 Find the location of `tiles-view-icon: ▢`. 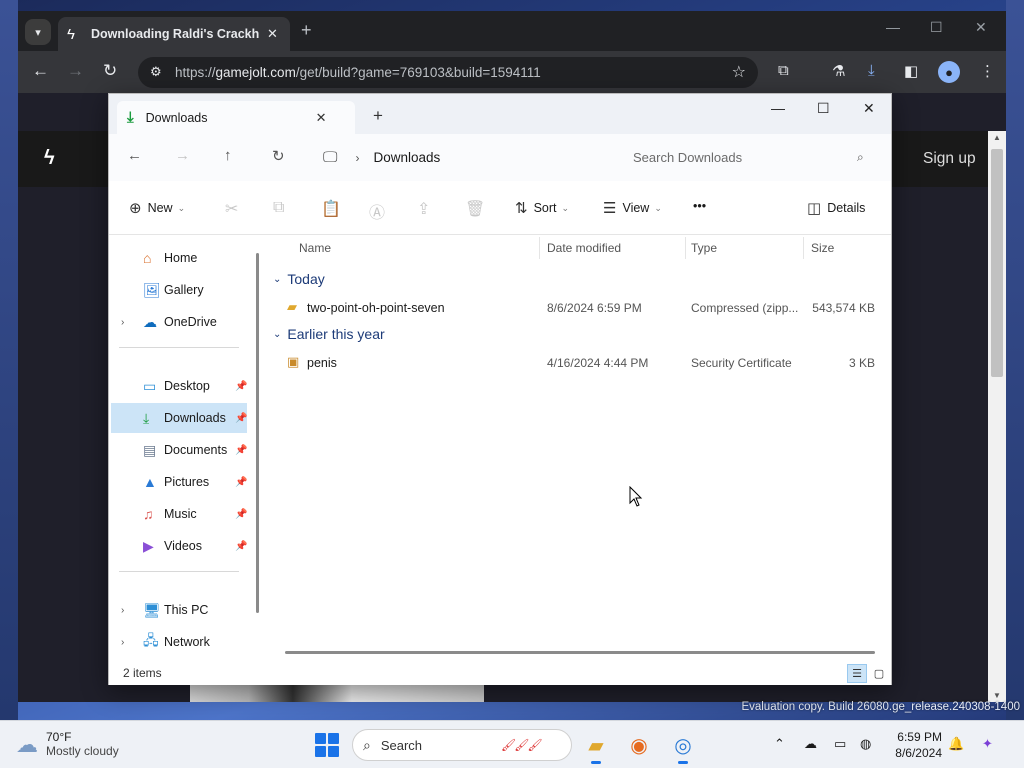

tiles-view-icon: ▢ is located at coordinates (879, 673).